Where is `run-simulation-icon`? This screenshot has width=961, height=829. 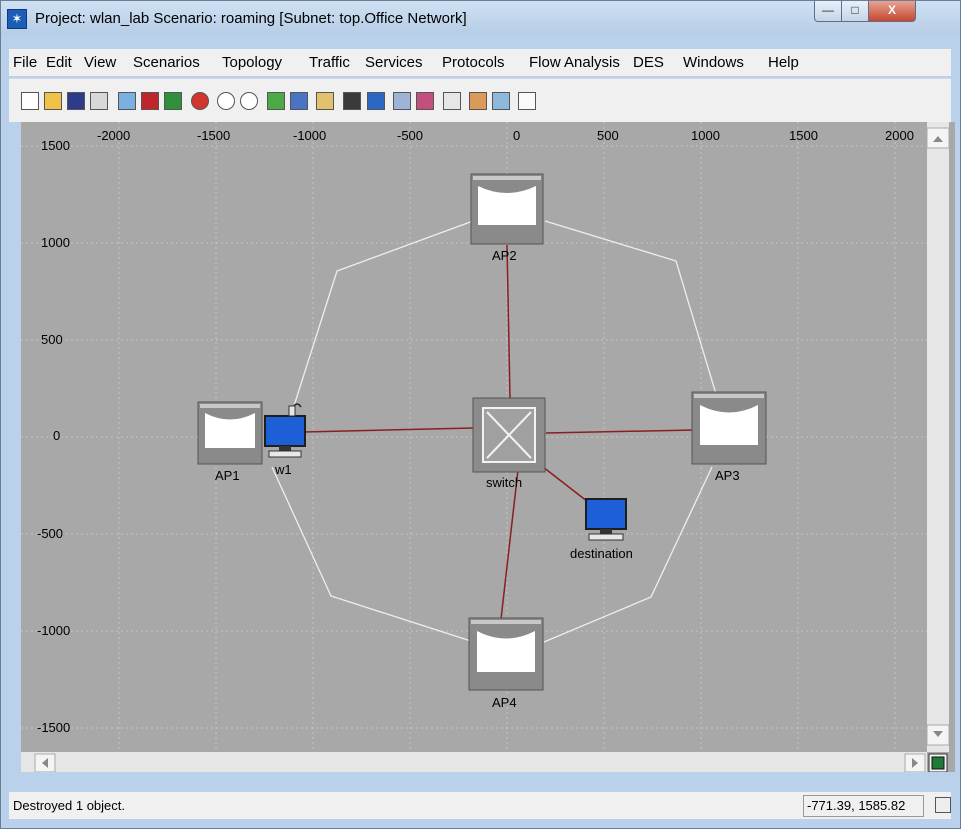
run-simulation-icon is located at coordinates (351, 100).